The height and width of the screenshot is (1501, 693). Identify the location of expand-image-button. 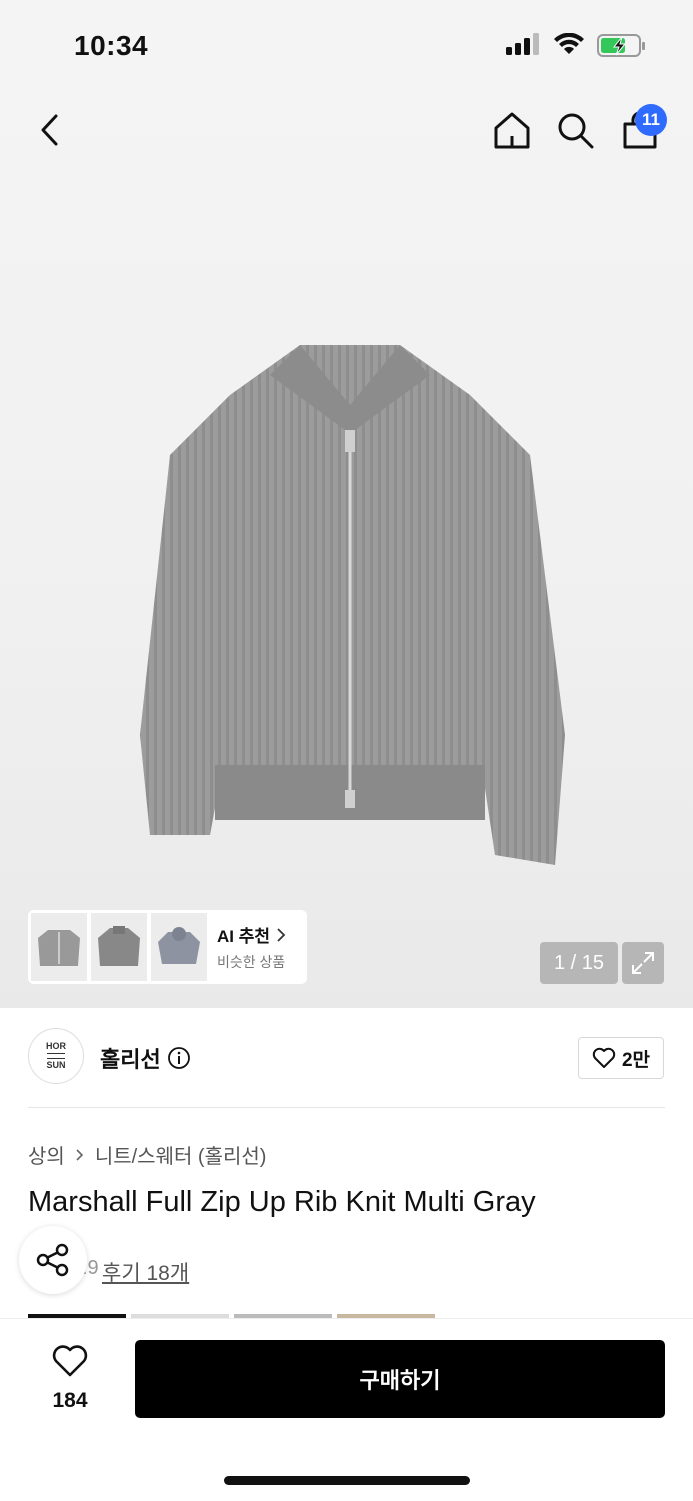
(643, 963).